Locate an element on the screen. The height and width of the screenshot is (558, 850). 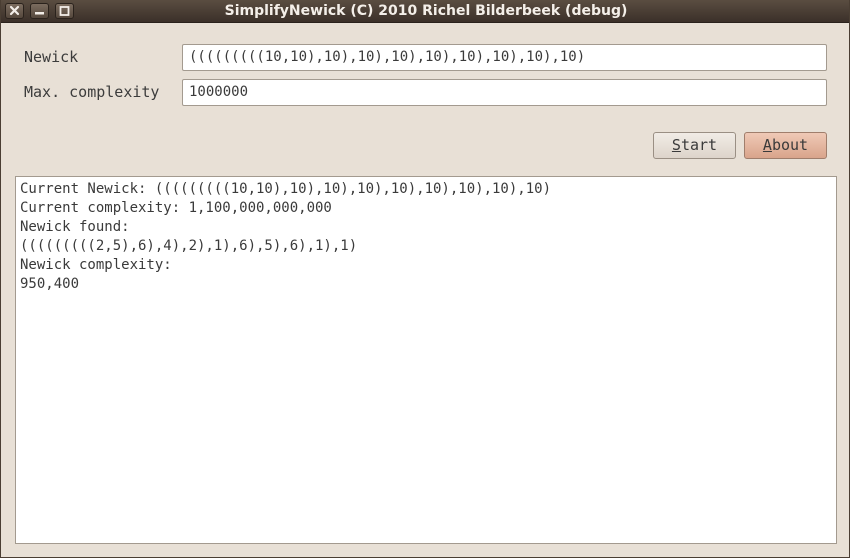
max-complexity-input: 1000000 is located at coordinates (504, 92).